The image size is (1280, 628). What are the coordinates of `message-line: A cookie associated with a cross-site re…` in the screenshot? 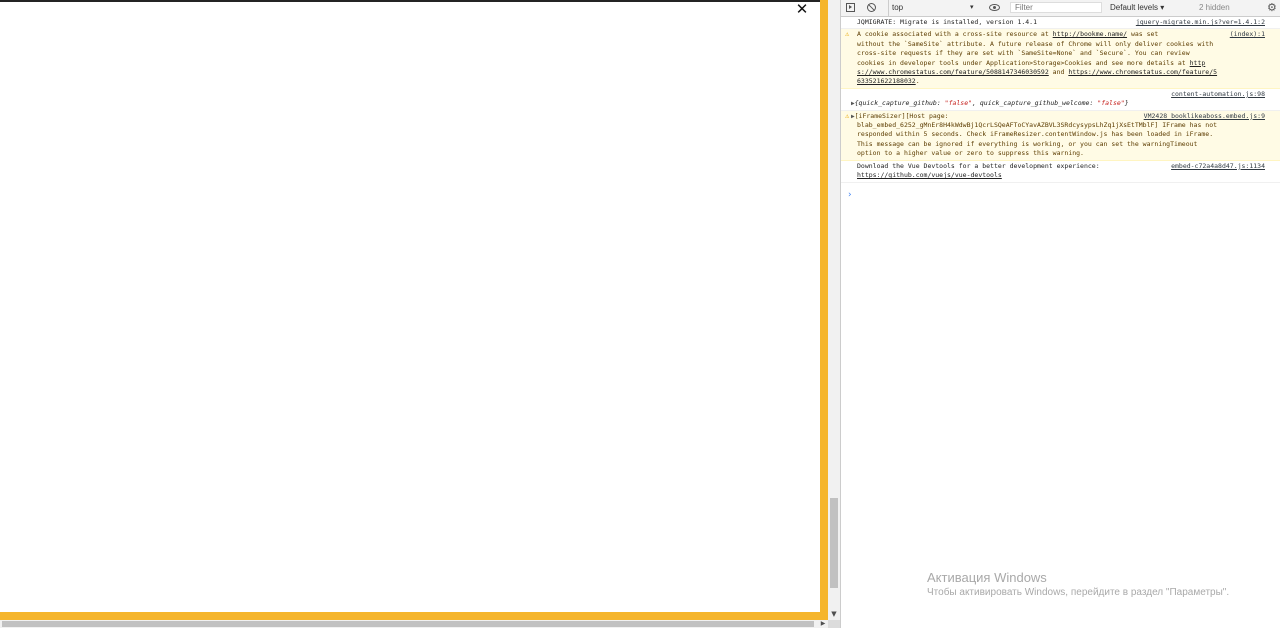 It's located at (1061, 34).